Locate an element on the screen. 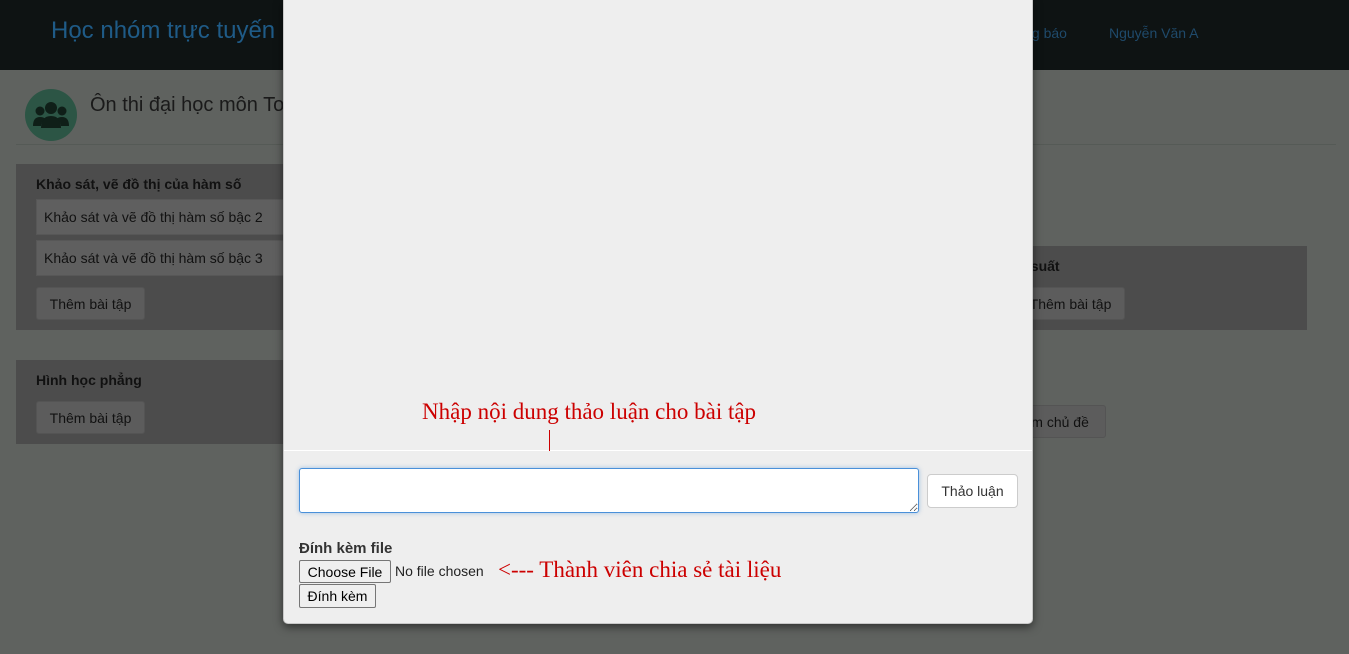 This screenshot has height=654, width=1349. share-annotation: <--- Thành viên chia sẻ tài liệu is located at coordinates (640, 569).